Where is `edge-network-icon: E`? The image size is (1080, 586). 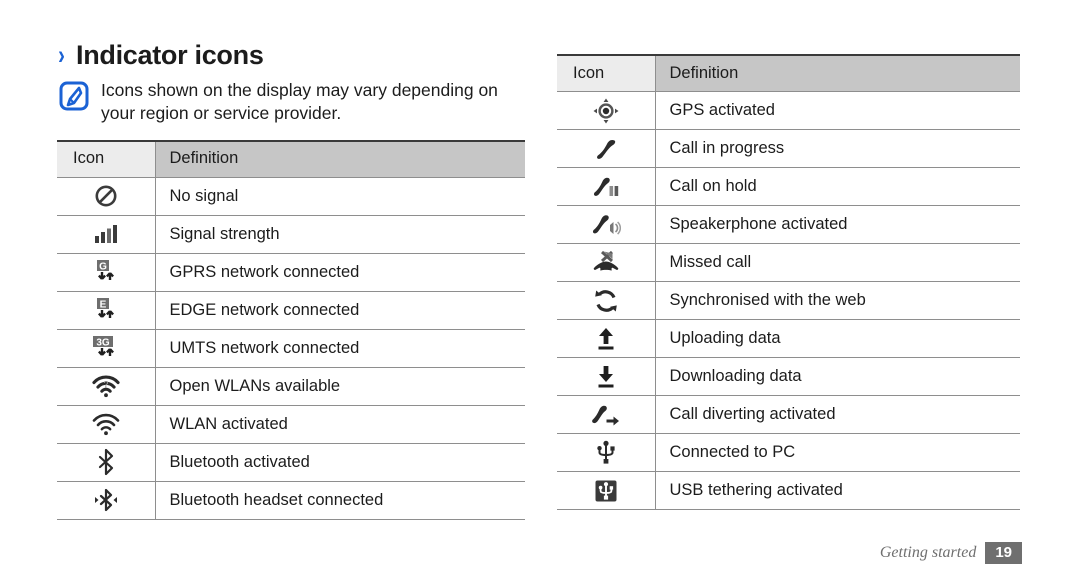
edge-network-icon: E is located at coordinates (106, 310).